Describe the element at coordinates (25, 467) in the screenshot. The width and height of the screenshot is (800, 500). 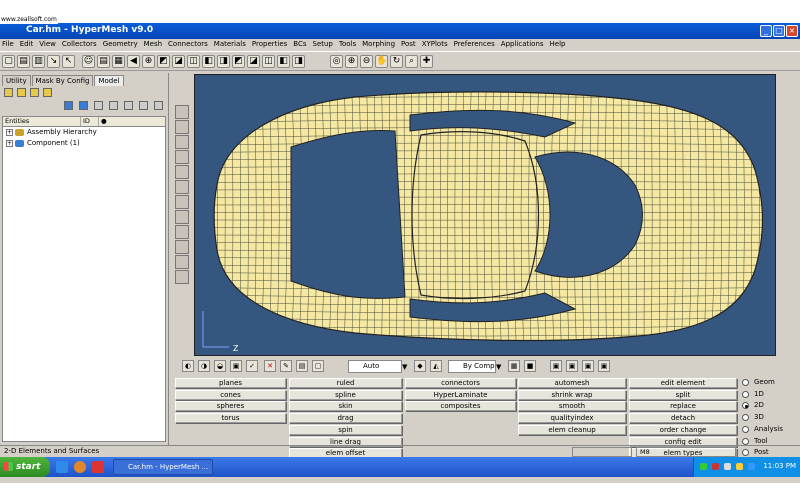
I see `start-button: start` at that location.